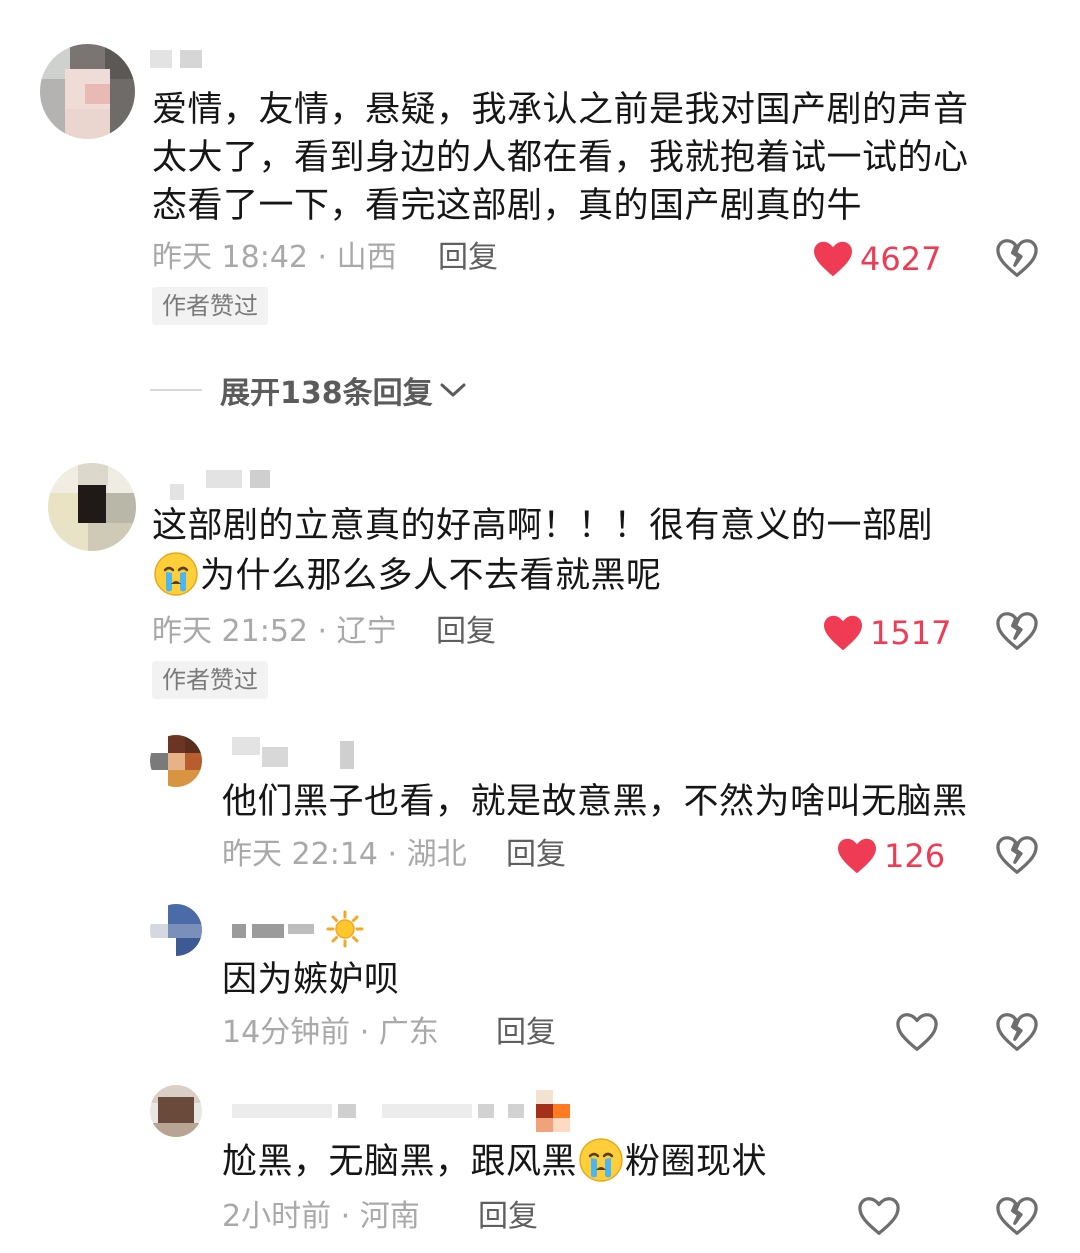  Describe the element at coordinates (696, 1162) in the screenshot. I see `reply-text-tail: 粉圈现状` at that location.